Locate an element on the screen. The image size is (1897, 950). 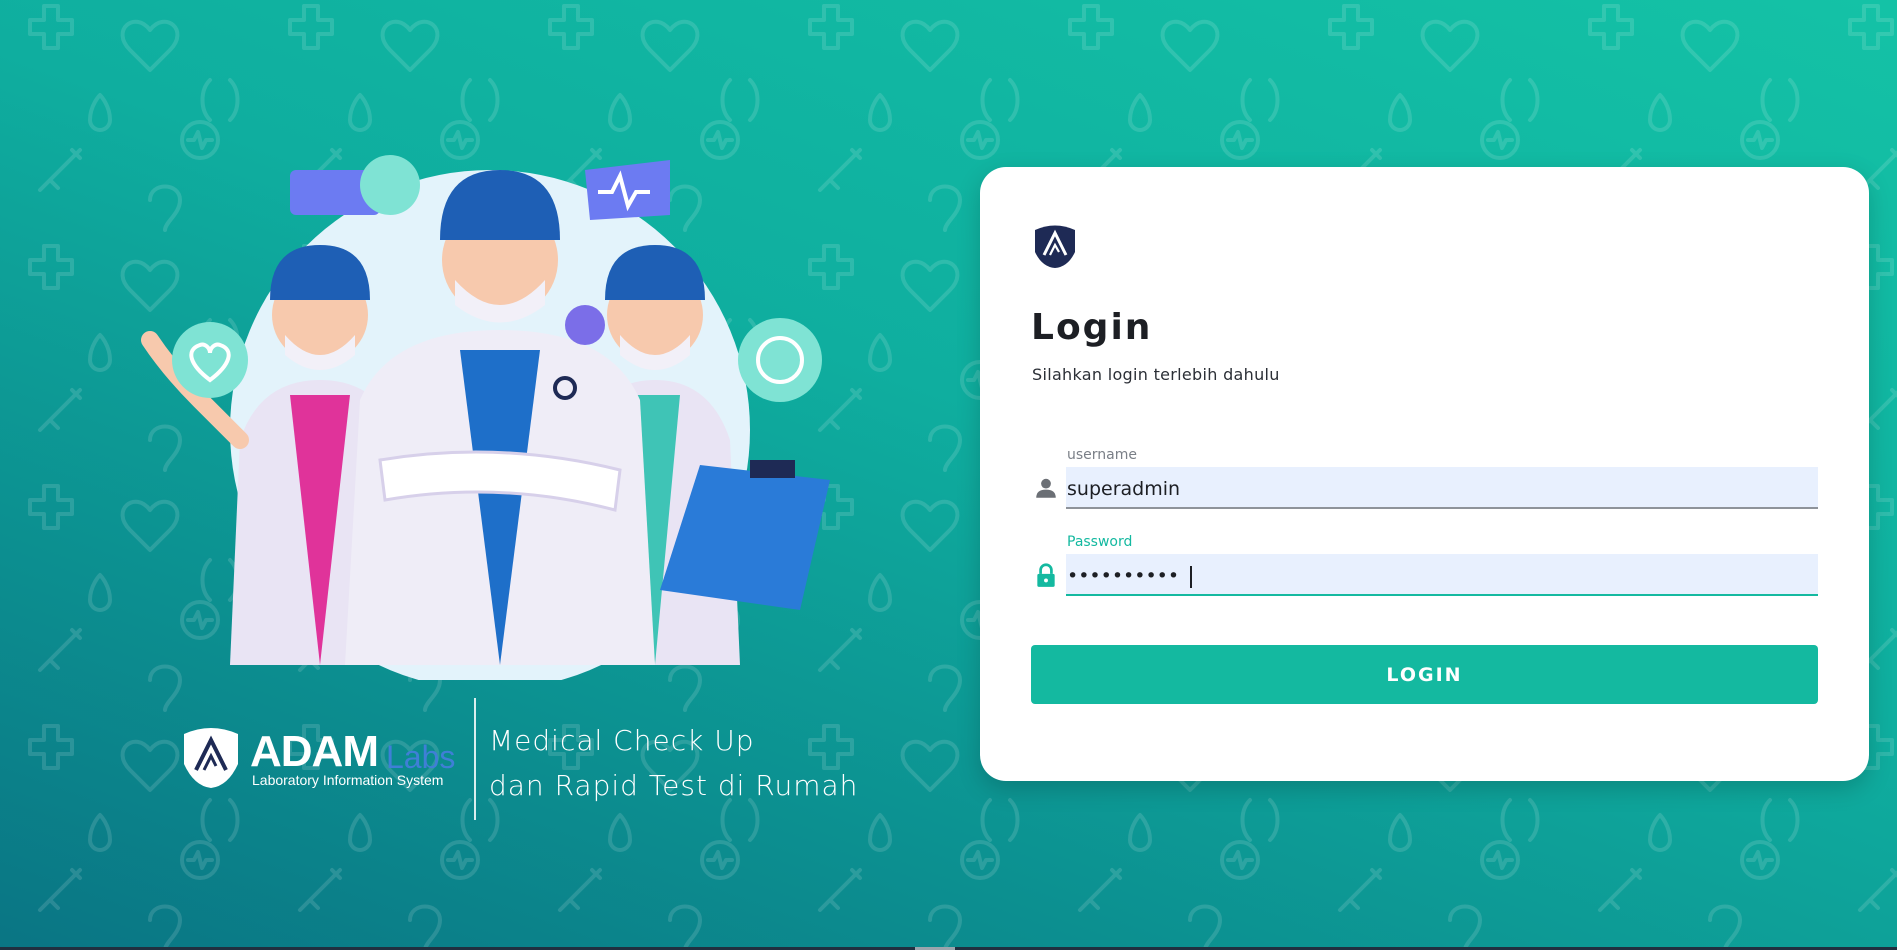
lock-icon is located at coordinates (1046, 575).